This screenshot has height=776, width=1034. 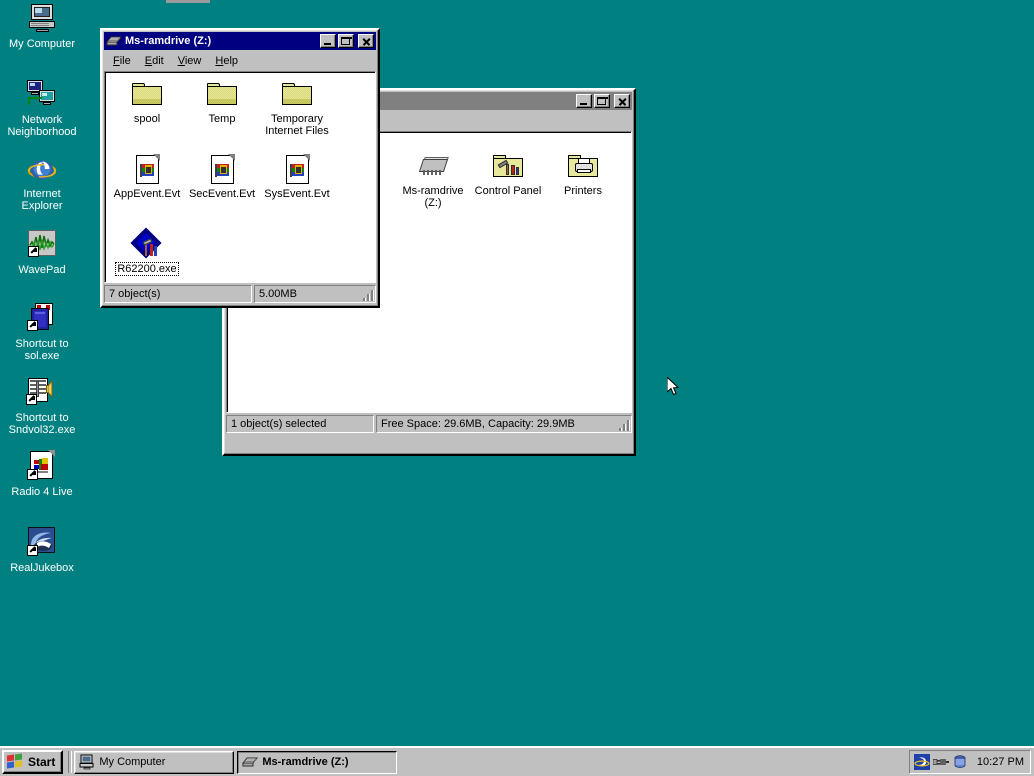 I want to click on taskbar-button-my-computer: My Computer, so click(x=154, y=762).